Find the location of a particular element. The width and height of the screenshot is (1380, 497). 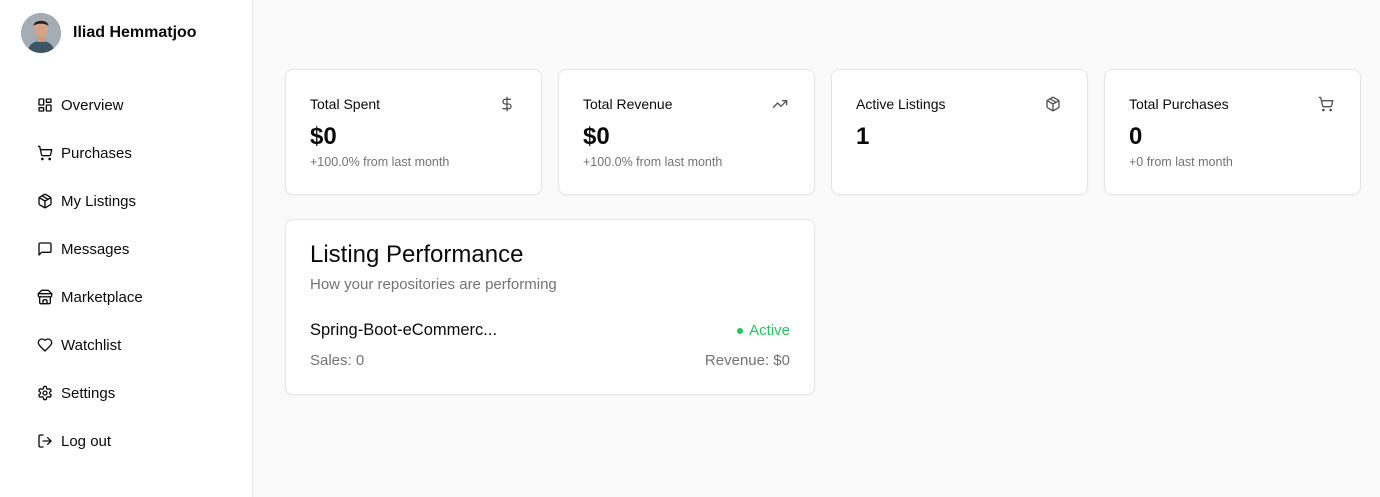

log-out-icon is located at coordinates (45, 441).